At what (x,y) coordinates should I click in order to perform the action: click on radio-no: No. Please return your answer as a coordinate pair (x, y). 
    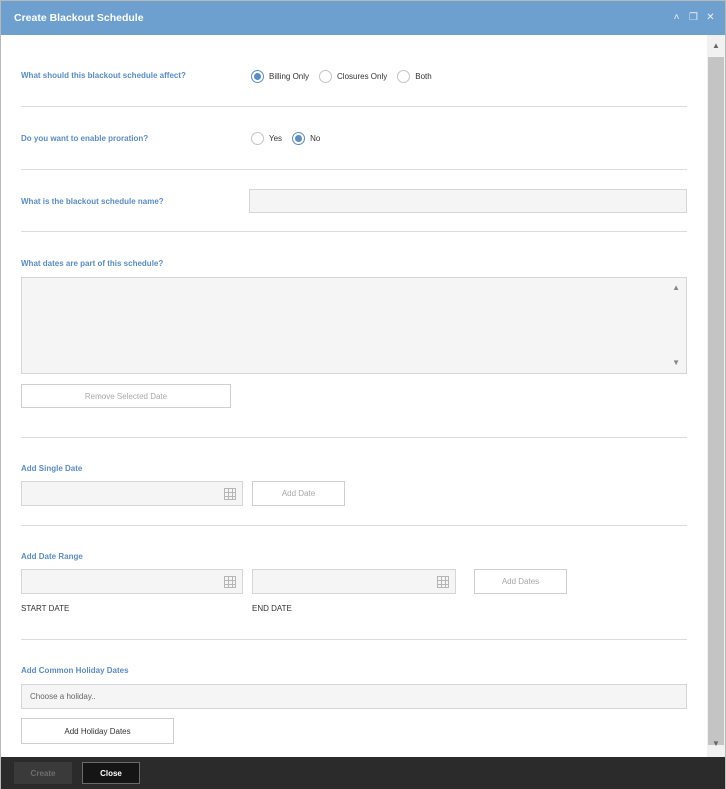
    Looking at the image, I should click on (306, 138).